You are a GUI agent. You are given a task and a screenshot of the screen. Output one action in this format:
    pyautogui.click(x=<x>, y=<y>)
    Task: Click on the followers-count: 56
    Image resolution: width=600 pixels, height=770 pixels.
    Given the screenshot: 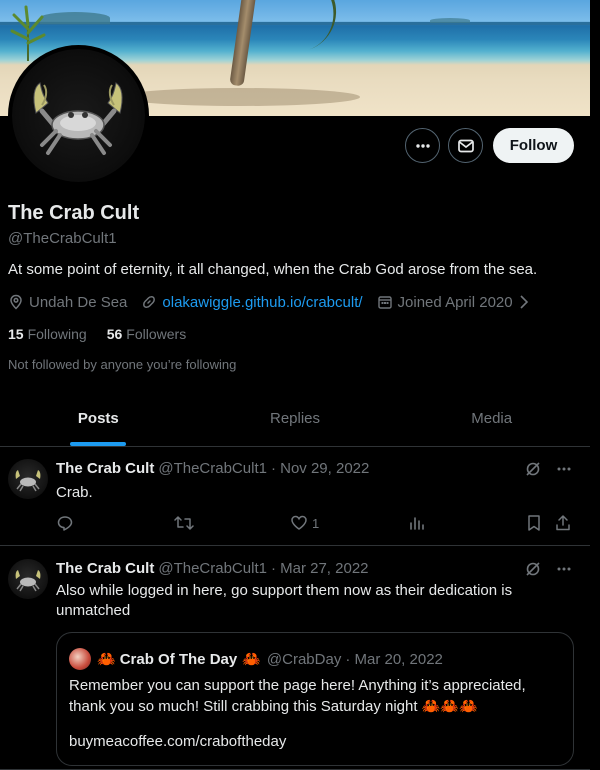 What is the action you would take?
    pyautogui.click(x=114, y=334)
    